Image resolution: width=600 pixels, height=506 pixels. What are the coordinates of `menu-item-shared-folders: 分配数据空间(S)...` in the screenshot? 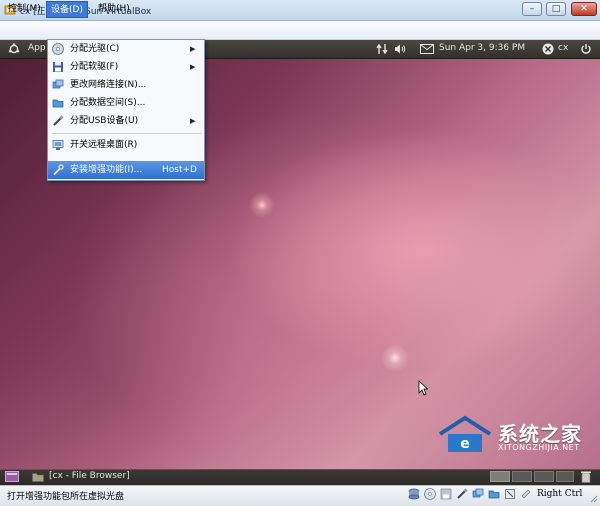 It's located at (126, 103).